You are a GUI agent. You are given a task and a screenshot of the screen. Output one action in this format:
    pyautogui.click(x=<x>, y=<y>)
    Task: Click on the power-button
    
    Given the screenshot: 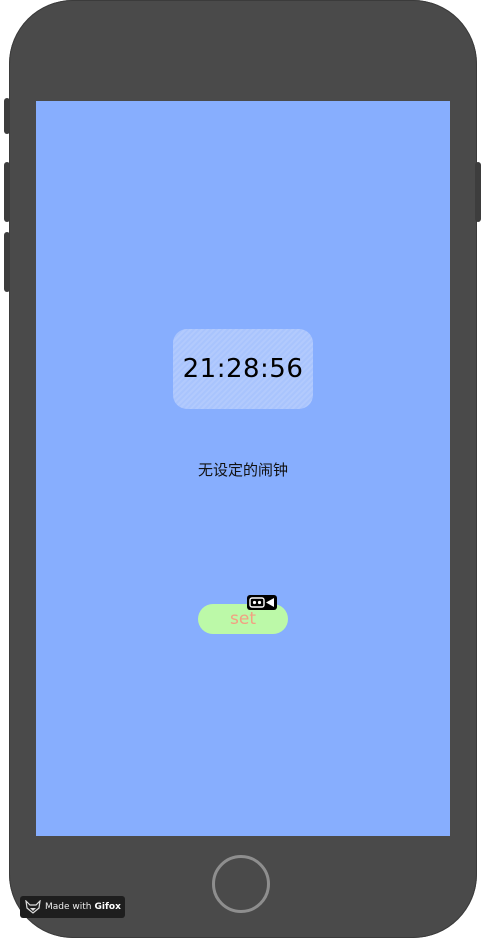 What is the action you would take?
    pyautogui.click(x=478, y=192)
    